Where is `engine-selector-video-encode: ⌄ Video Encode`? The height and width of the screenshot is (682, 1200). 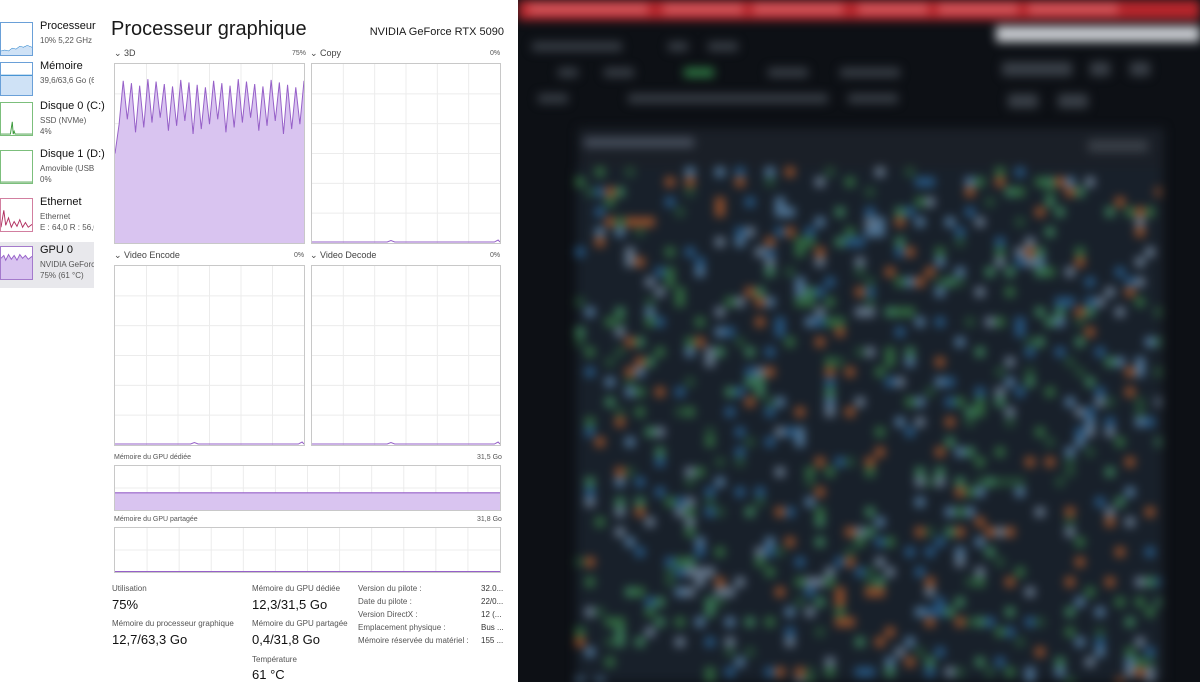 engine-selector-video-encode: ⌄ Video Encode is located at coordinates (147, 255).